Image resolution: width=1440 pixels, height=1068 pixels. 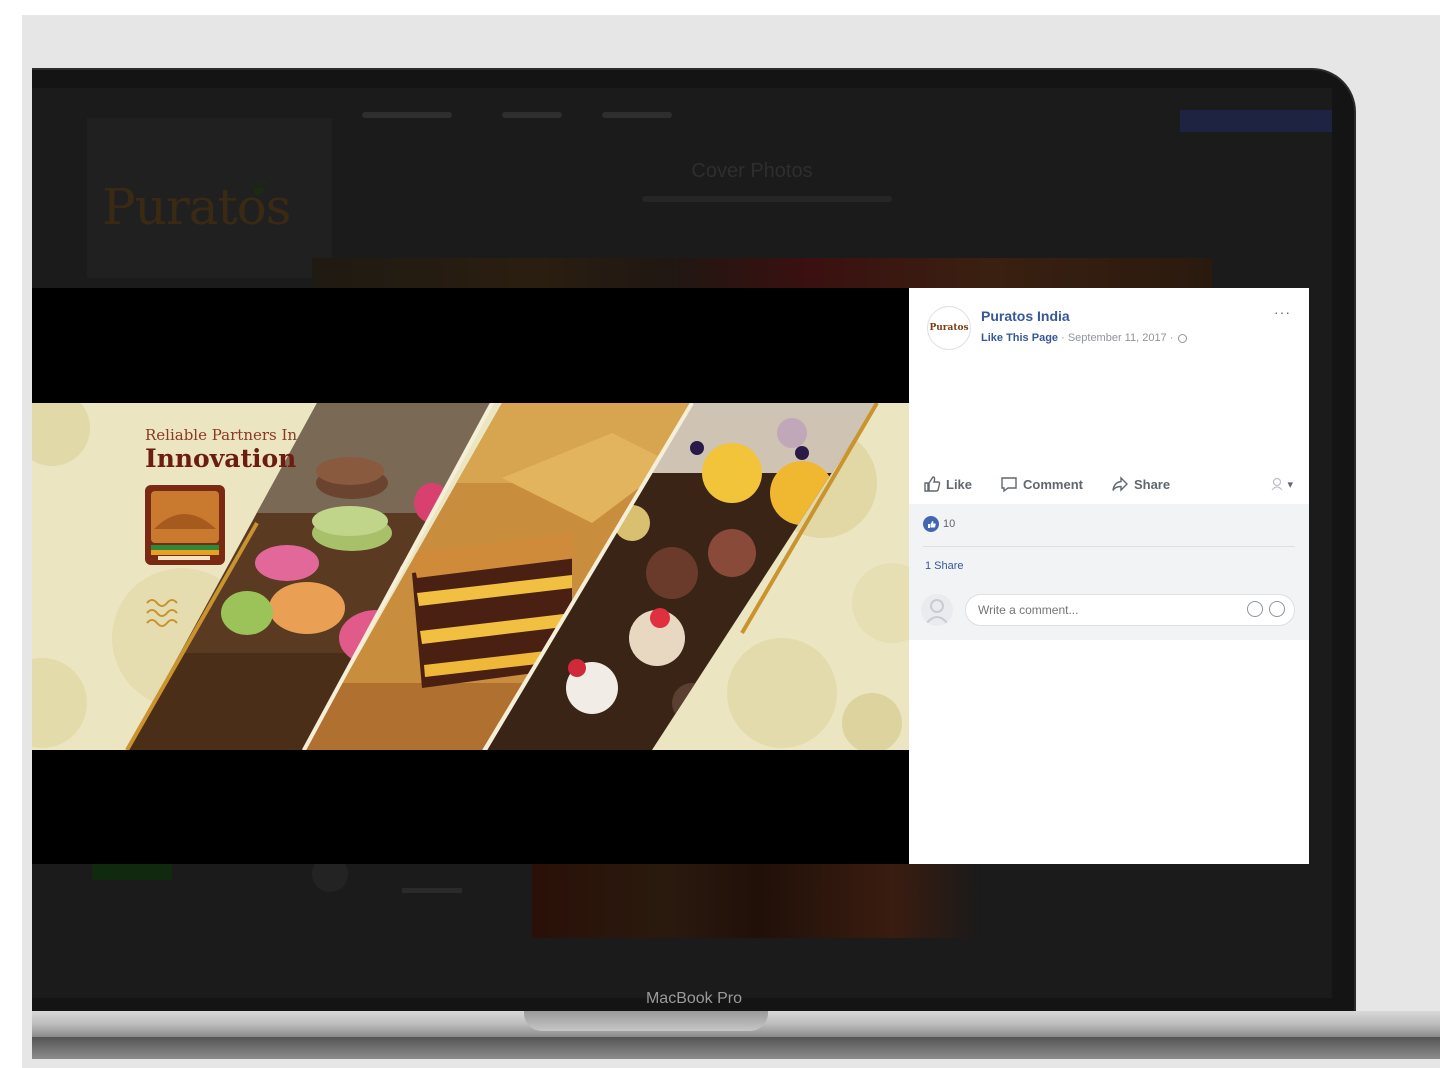 What do you see at coordinates (832, 117) in the screenshot?
I see `background-navbar` at bounding box center [832, 117].